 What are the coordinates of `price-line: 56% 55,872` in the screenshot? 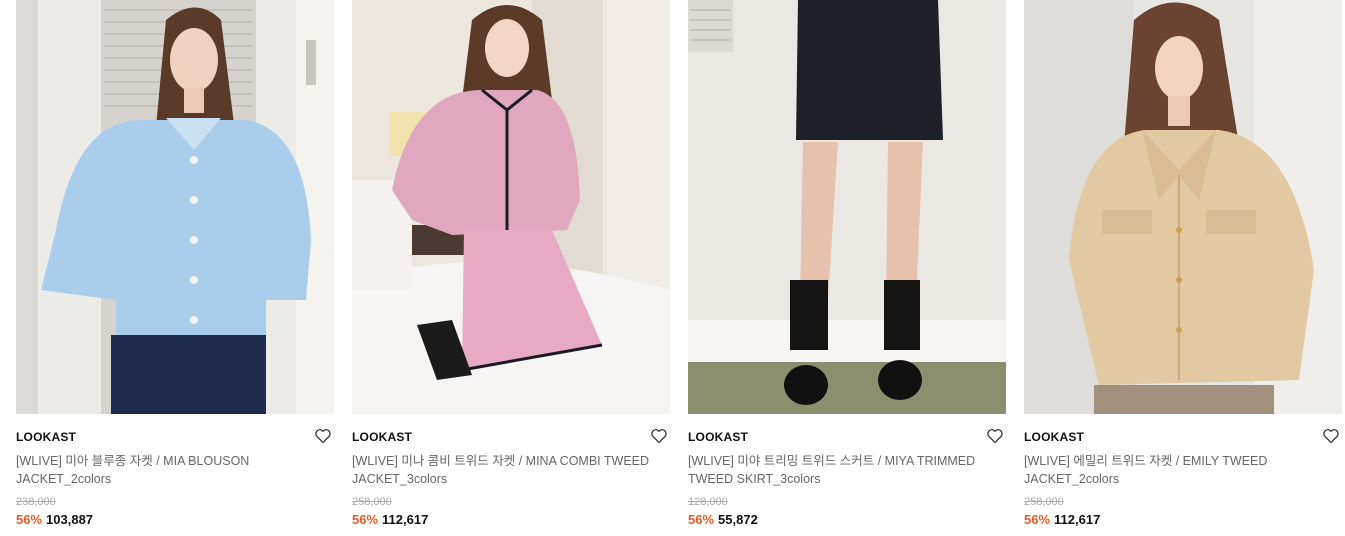 It's located at (723, 519).